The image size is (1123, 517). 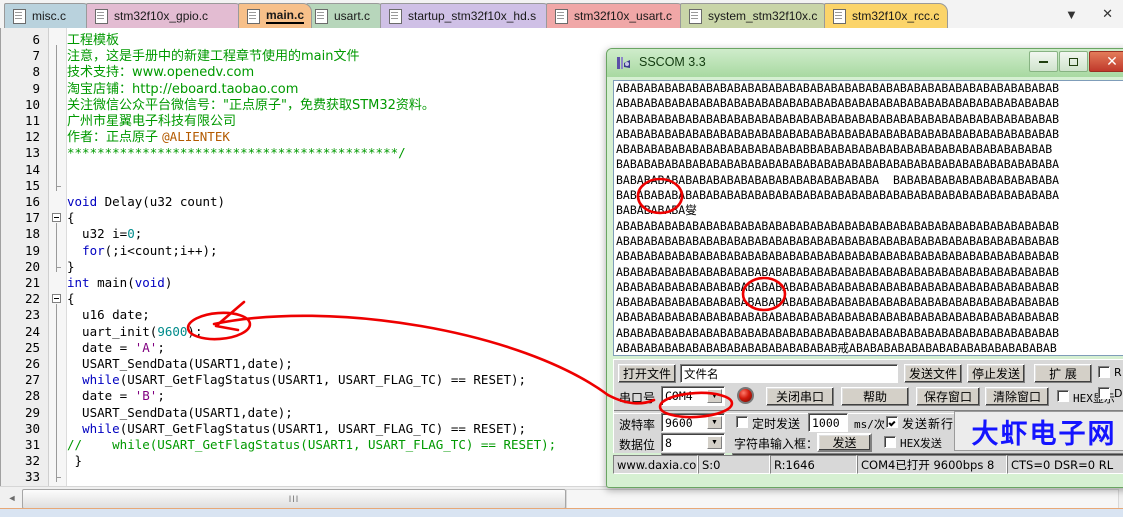 What do you see at coordinates (755, 15) in the screenshot?
I see `editor-tab-system-stm32f10x-c: system_stm32f10x.c` at bounding box center [755, 15].